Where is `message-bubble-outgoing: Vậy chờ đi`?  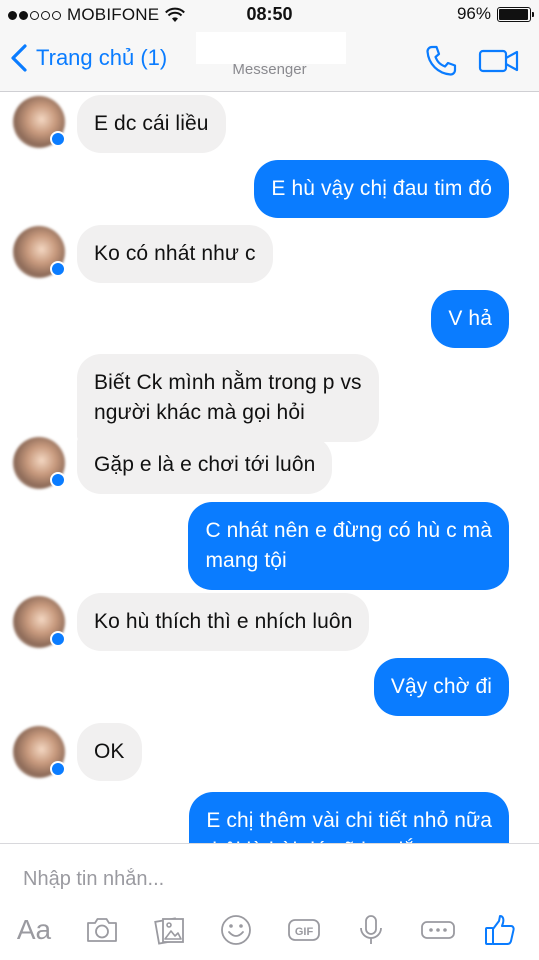
message-bubble-outgoing: Vậy chờ đi is located at coordinates (441, 687).